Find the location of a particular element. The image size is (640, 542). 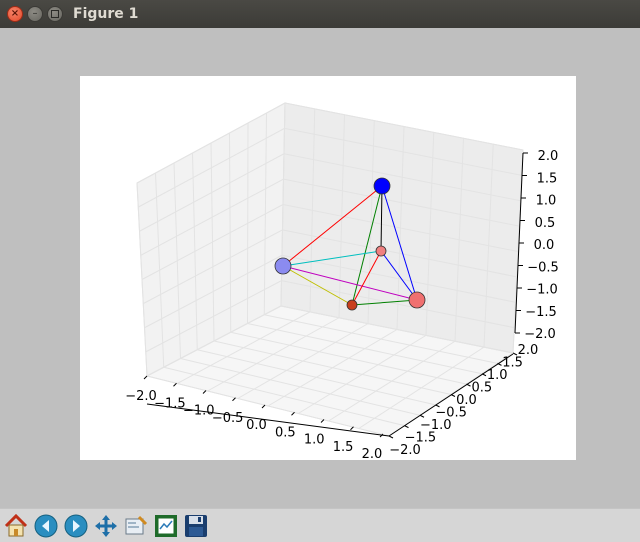

zoom-rect-icon is located at coordinates (136, 525).